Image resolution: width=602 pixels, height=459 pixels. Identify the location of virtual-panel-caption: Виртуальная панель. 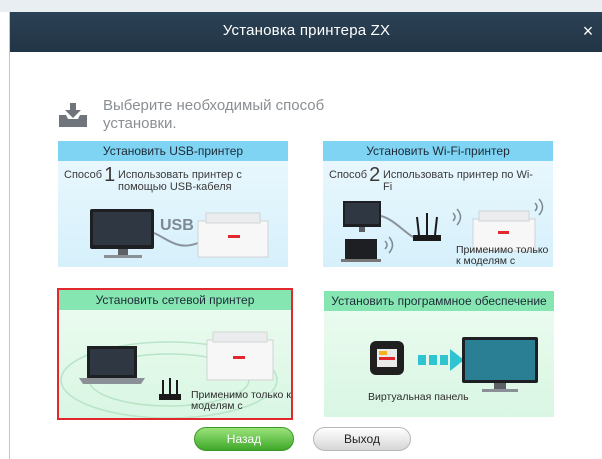
(418, 397).